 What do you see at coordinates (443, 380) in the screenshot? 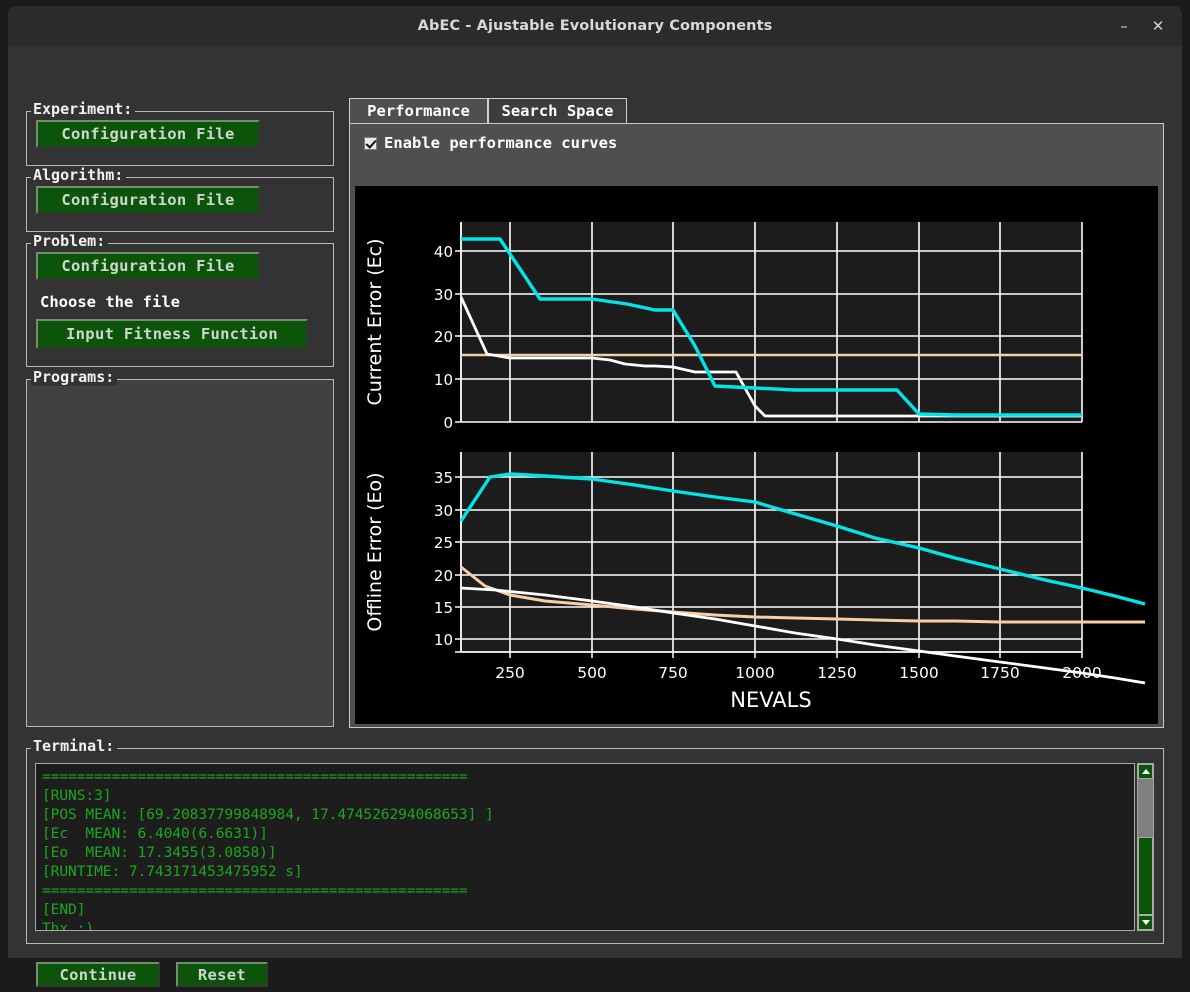
I see `ec-ytick-10: 10` at bounding box center [443, 380].